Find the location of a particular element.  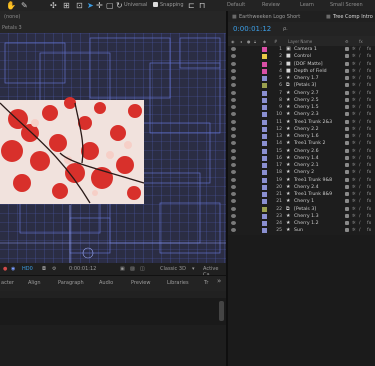

tab-paragraph: Paragraph is located at coordinates (71, 283).